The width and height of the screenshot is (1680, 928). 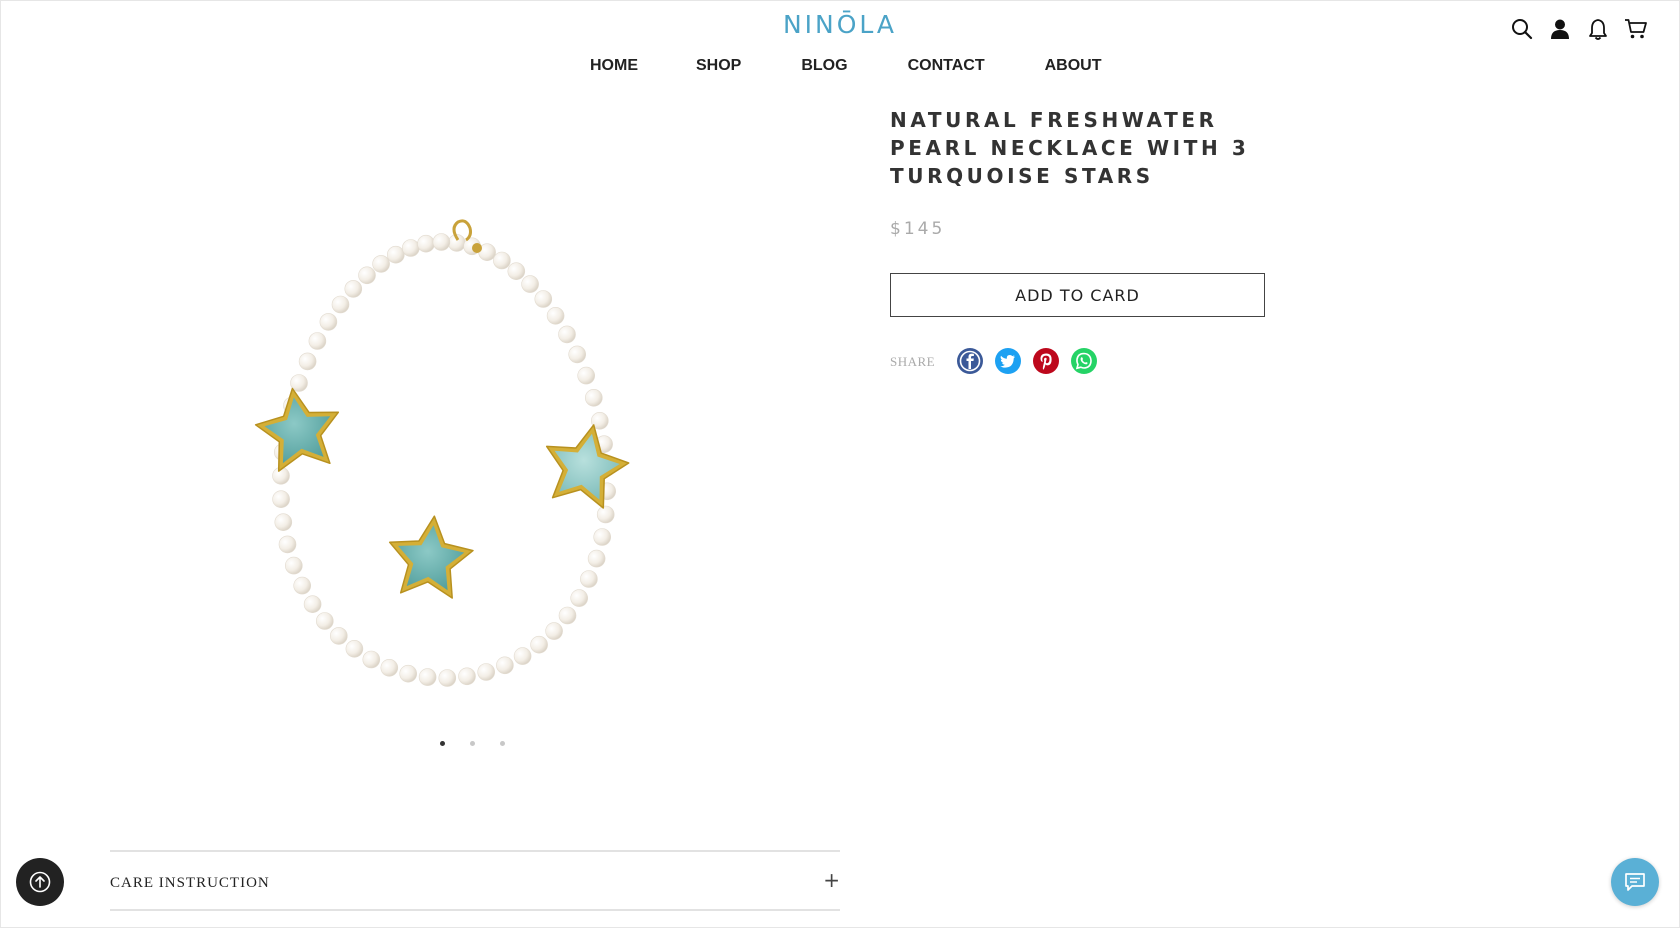 I want to click on main-nav: HOME SHOP BLOG CONTACT ABOUT, so click(x=845, y=66).